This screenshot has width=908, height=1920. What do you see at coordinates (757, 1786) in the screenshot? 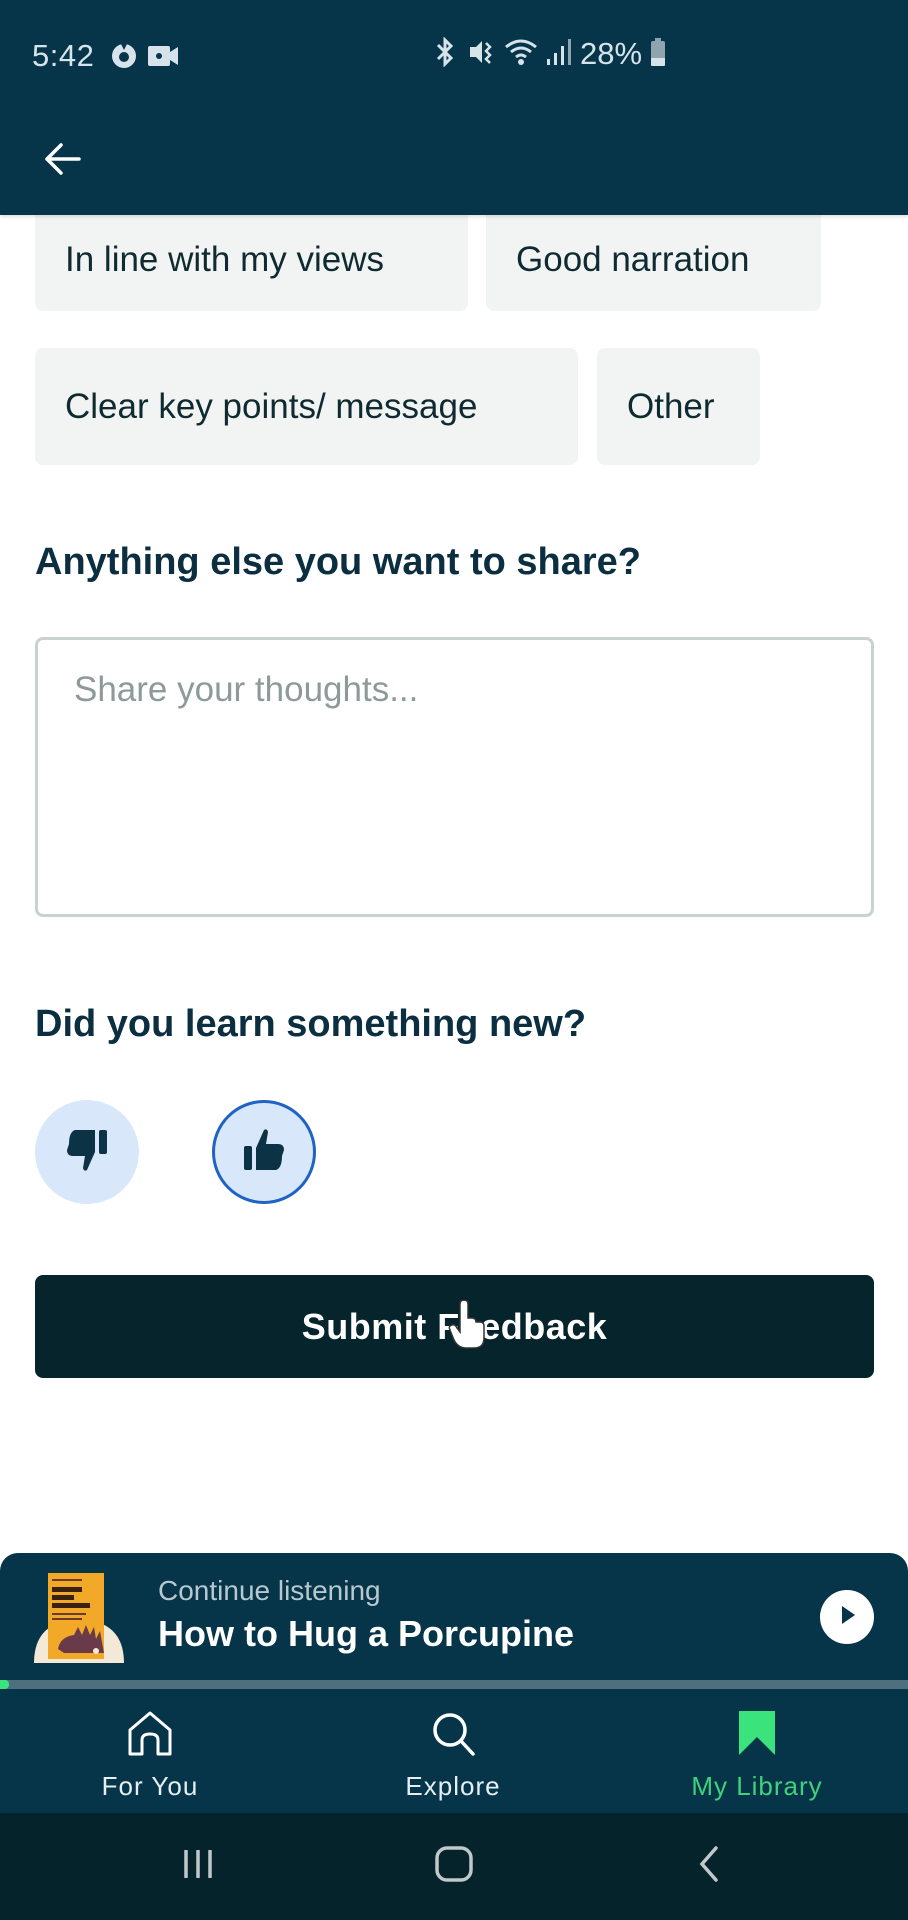
I see `nav-label: My Library` at bounding box center [757, 1786].